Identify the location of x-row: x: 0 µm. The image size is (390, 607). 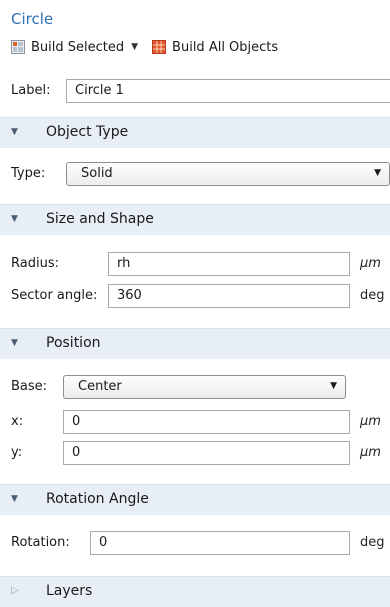
(195, 423).